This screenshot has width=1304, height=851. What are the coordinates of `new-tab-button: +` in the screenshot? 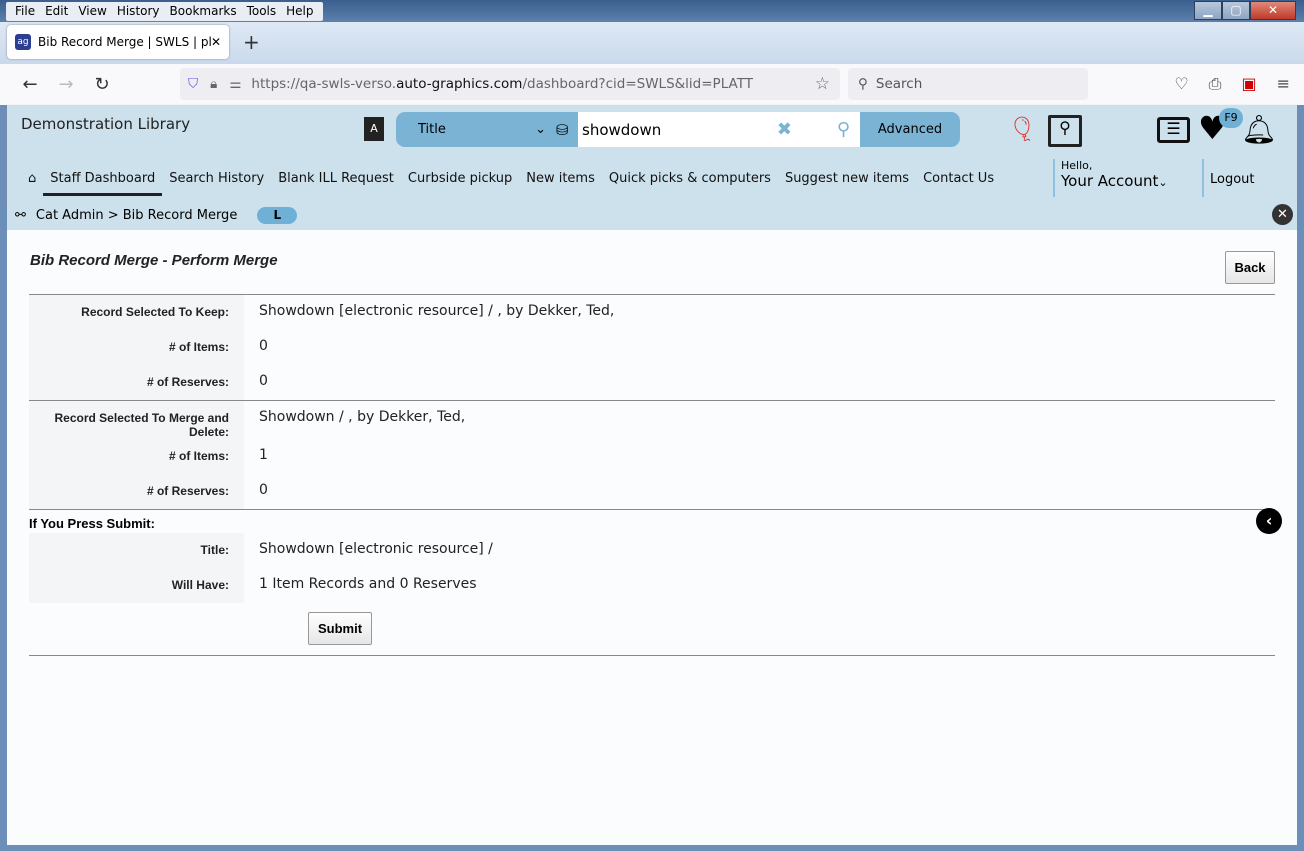 It's located at (251, 42).